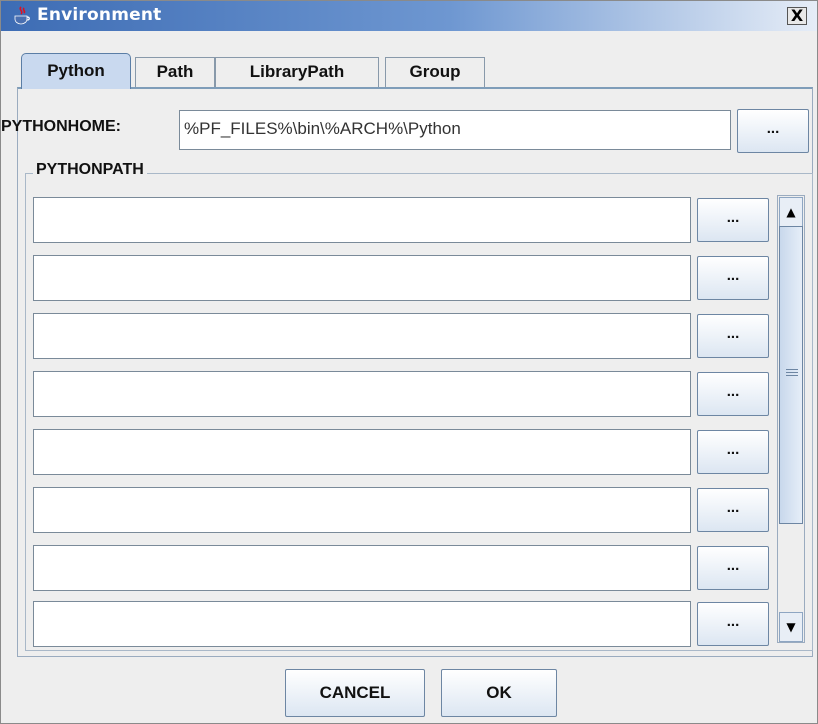 This screenshot has height=724, width=818. What do you see at coordinates (791, 212) in the screenshot?
I see `scroll-up-icon: ▲` at bounding box center [791, 212].